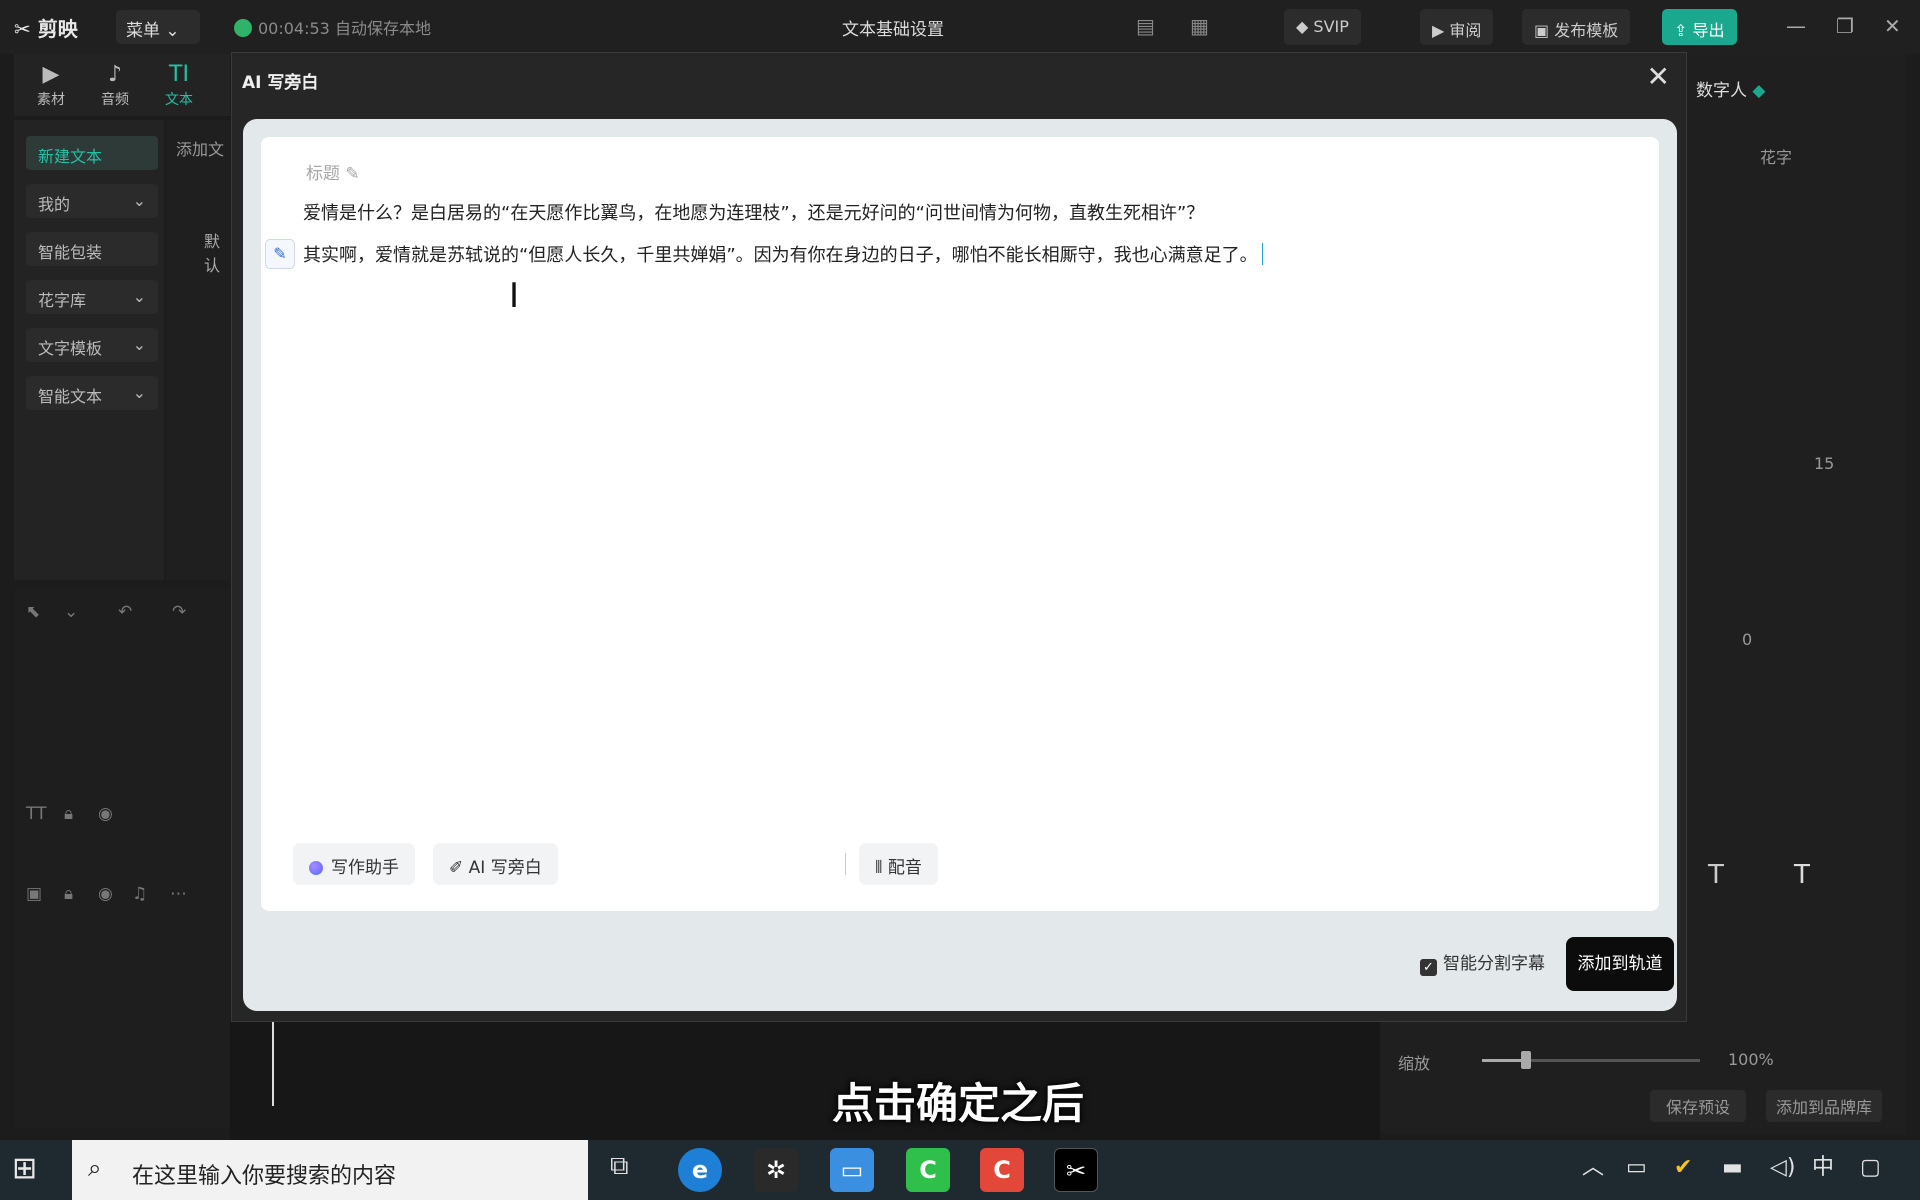 This screenshot has width=1920, height=1200. Describe the element at coordinates (51, 74) in the screenshot. I see `media-icon: ▶` at that location.